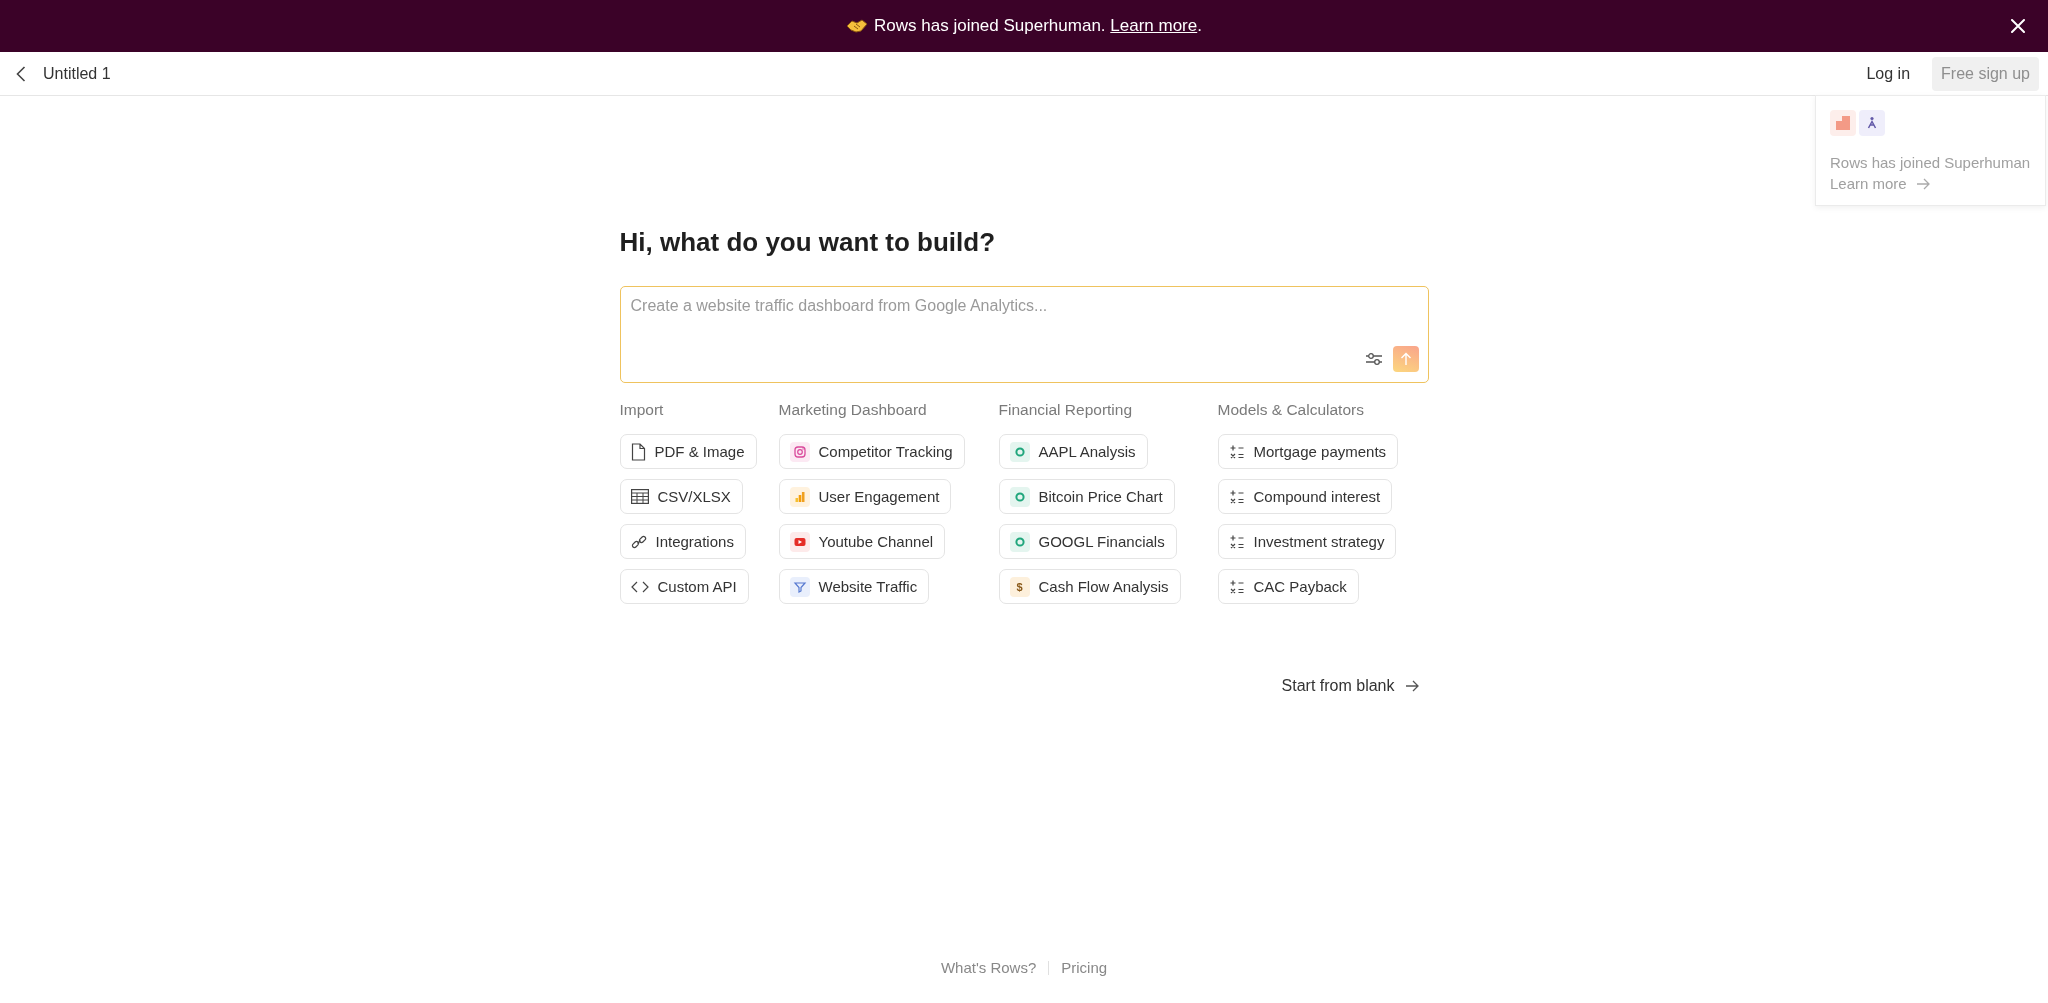 Image resolution: width=2048 pixels, height=1003 pixels. What do you see at coordinates (688, 451) in the screenshot?
I see `template-chip: PDF & Image` at bounding box center [688, 451].